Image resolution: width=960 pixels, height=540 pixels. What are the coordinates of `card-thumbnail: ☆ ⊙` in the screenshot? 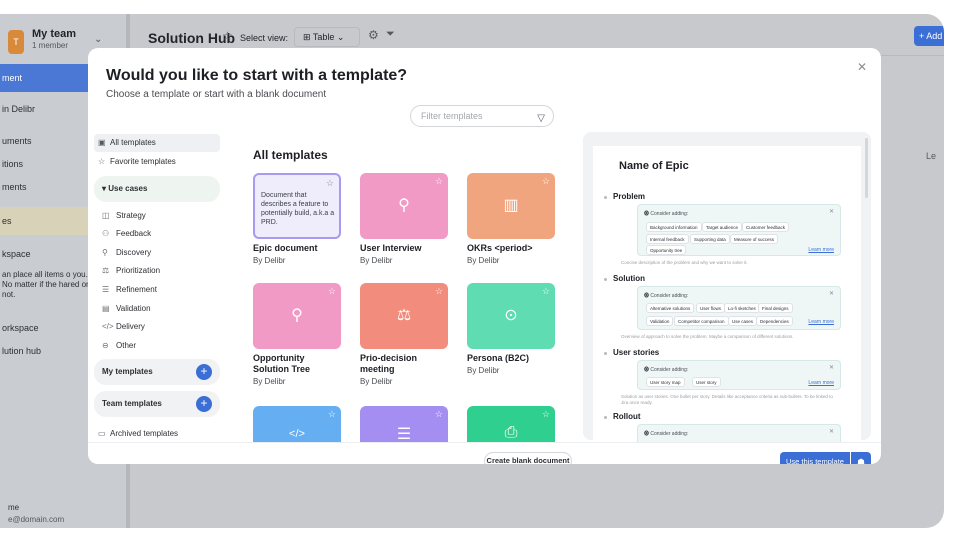 It's located at (511, 316).